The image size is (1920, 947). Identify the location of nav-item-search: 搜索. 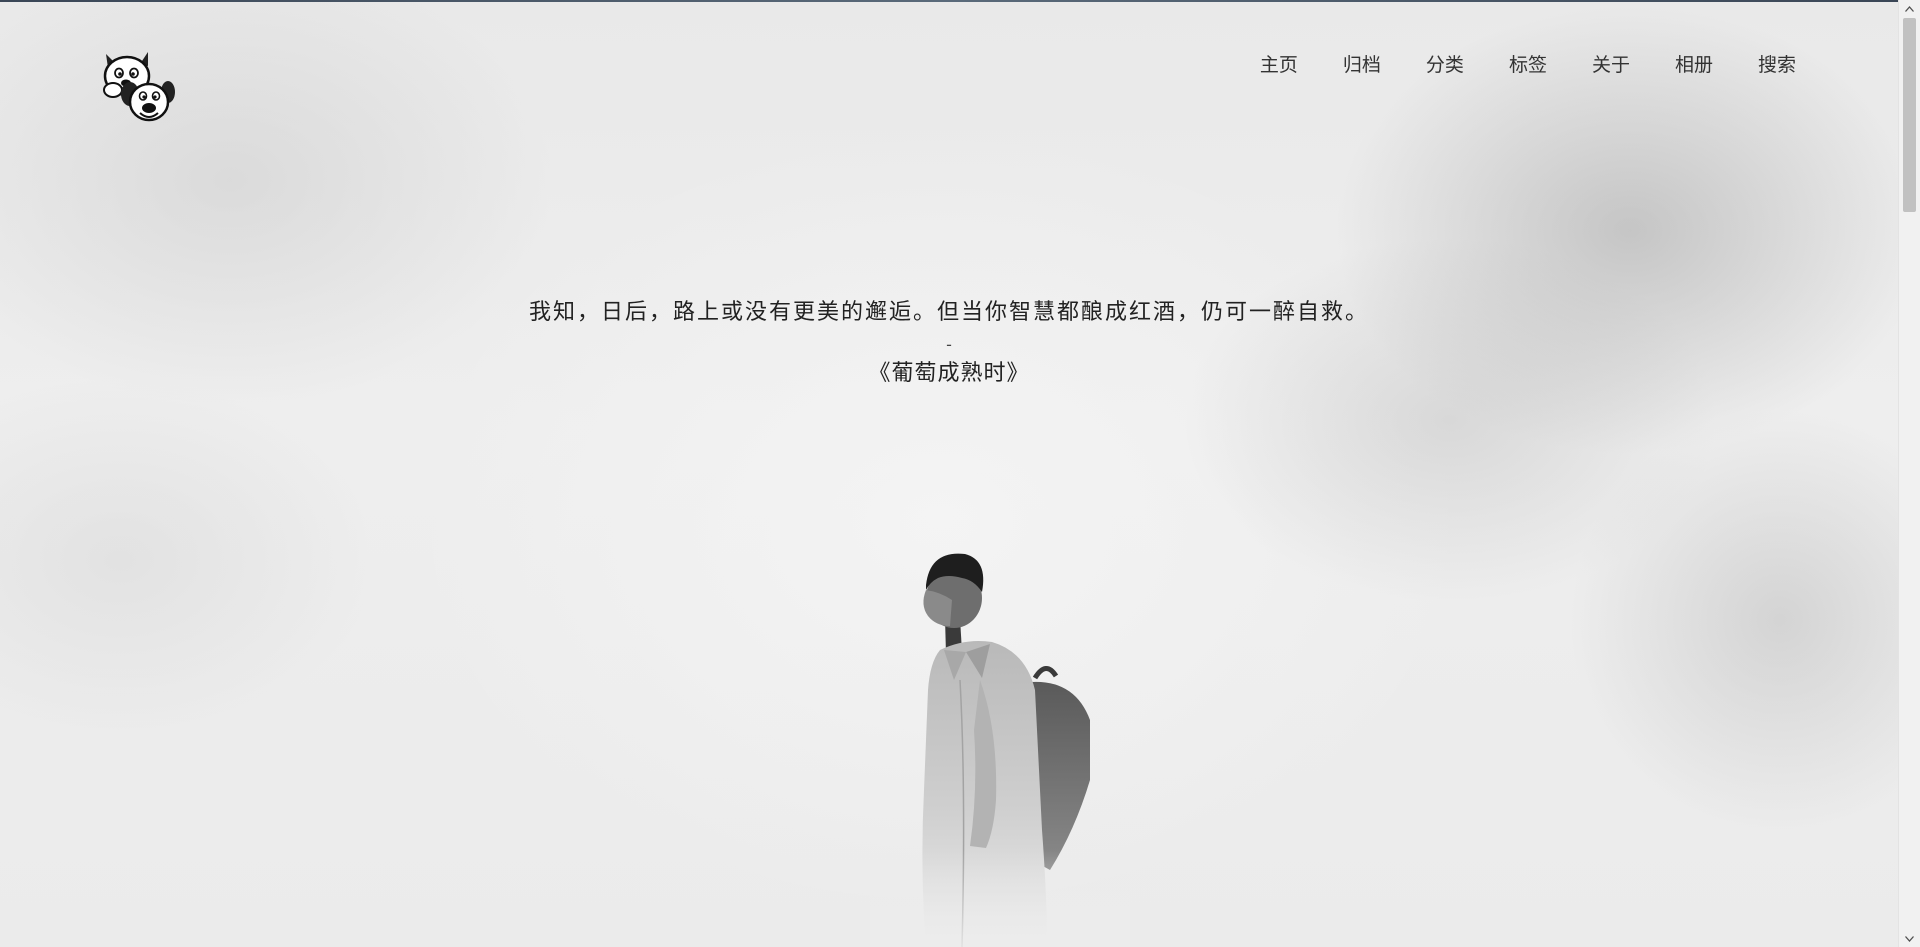
(1777, 65).